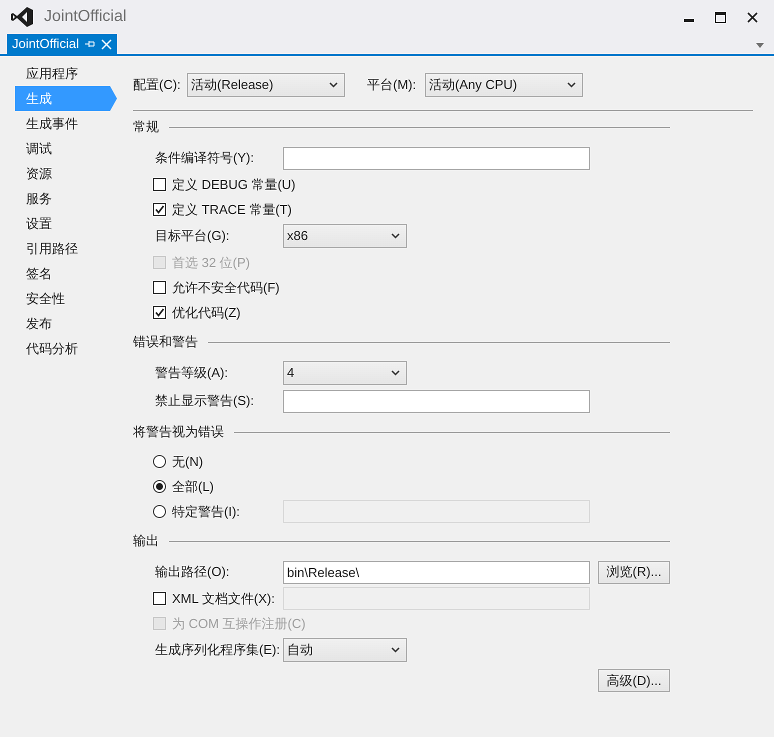 The height and width of the screenshot is (737, 774). What do you see at coordinates (157, 85) in the screenshot?
I see `field-label: 配置(C):` at bounding box center [157, 85].